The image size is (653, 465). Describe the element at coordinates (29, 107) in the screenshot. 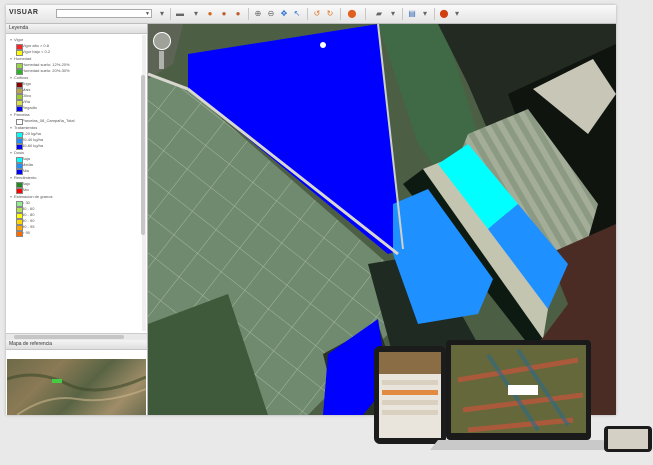

I see `legend-item-label: Regadio` at that location.